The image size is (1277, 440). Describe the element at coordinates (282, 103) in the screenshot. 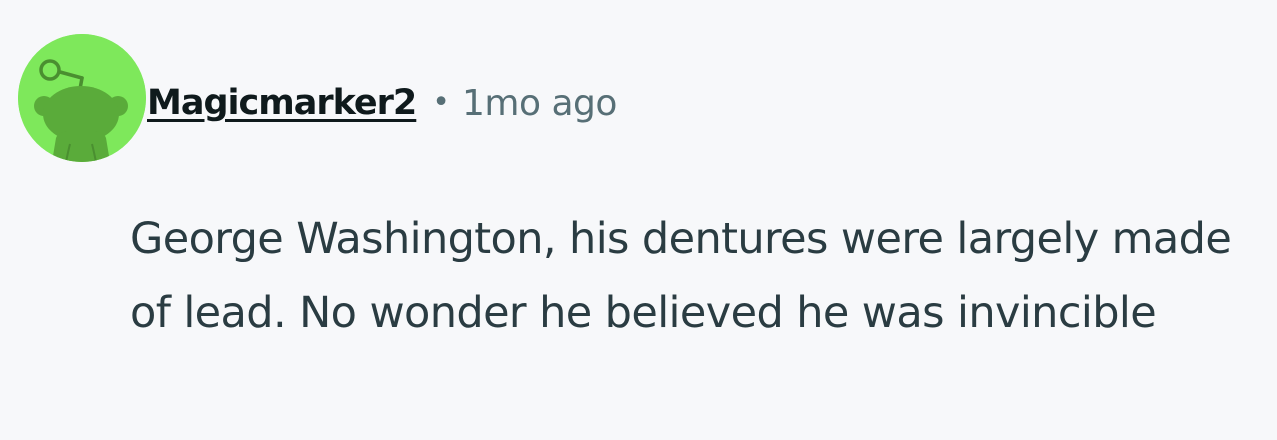

I see `author-link: Magicmarker2` at that location.